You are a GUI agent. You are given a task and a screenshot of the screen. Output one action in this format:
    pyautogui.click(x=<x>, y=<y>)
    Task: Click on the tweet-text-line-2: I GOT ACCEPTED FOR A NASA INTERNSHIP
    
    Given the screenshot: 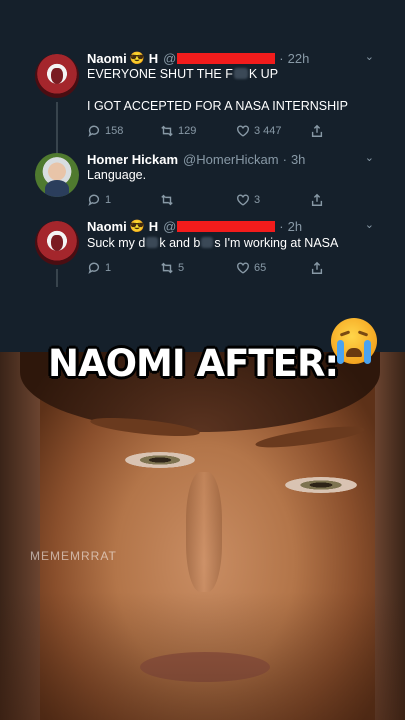 What is the action you would take?
    pyautogui.click(x=217, y=106)
    